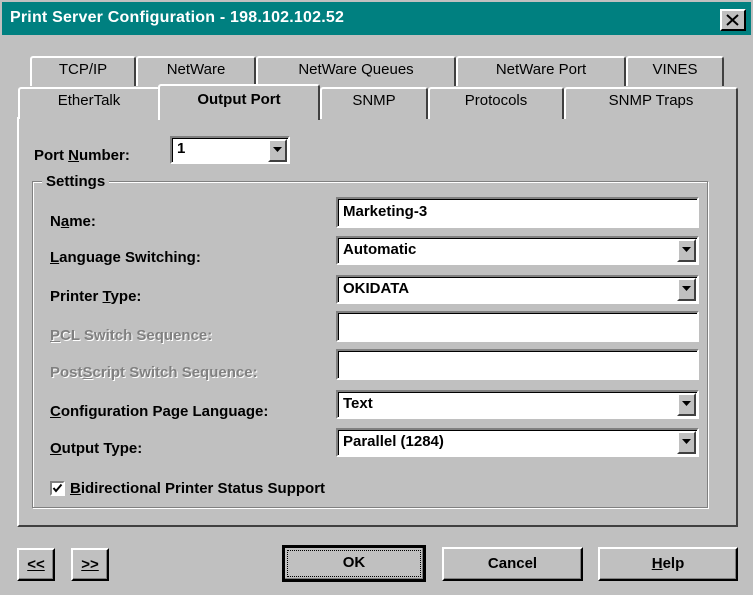 The height and width of the screenshot is (595, 753). What do you see at coordinates (230, 150) in the screenshot?
I see `port-number-select: 1` at bounding box center [230, 150].